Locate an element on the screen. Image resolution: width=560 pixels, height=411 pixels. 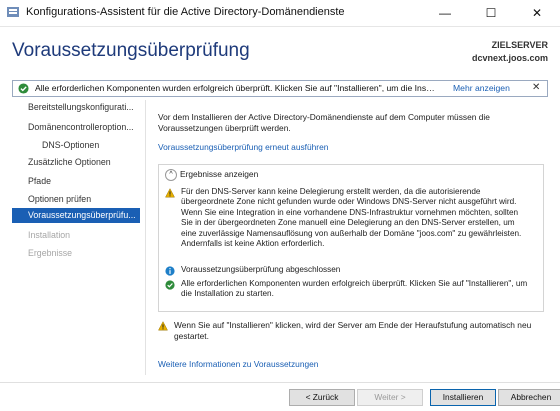
cancel-button: Abbrechen is located at coordinates (529, 397).